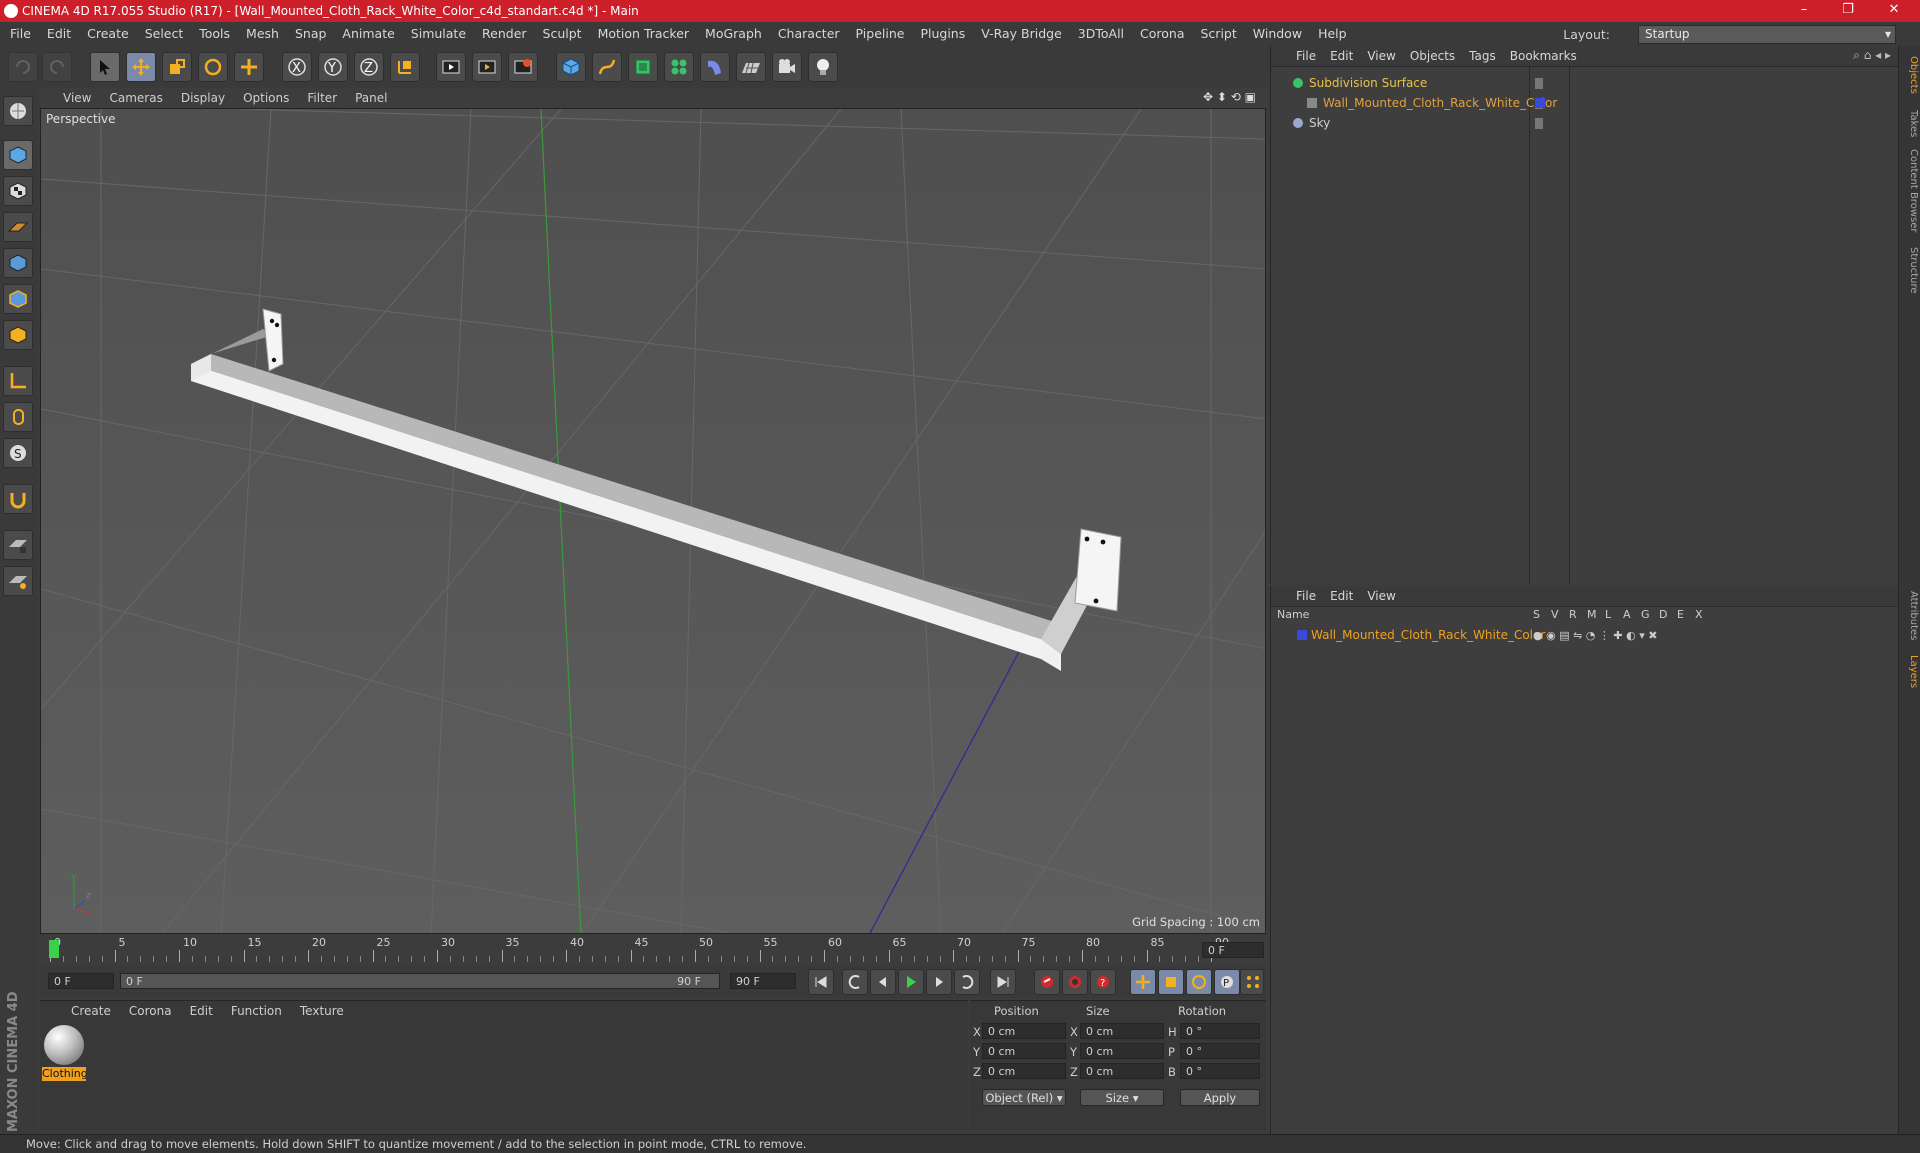 Image resolution: width=1920 pixels, height=1153 pixels. Describe the element at coordinates (18, 263) in the screenshot. I see `points-mode-button` at that location.